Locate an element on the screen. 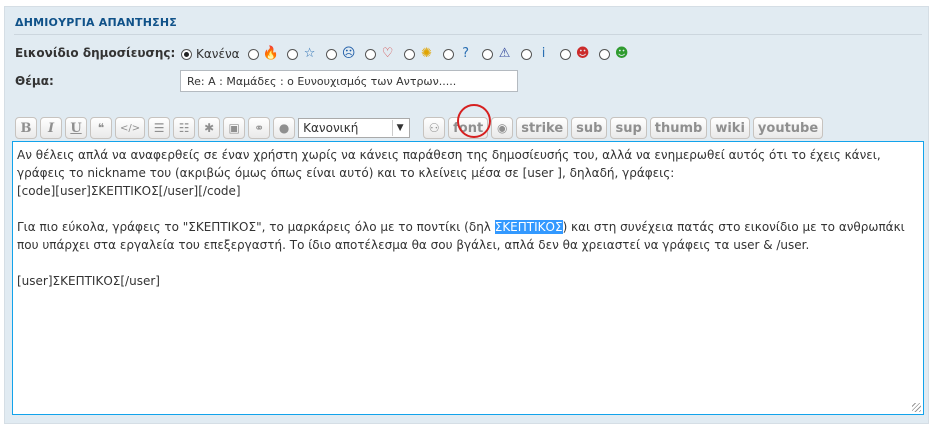 The height and width of the screenshot is (426, 933). numbered-list-icon: ☷ is located at coordinates (184, 128).